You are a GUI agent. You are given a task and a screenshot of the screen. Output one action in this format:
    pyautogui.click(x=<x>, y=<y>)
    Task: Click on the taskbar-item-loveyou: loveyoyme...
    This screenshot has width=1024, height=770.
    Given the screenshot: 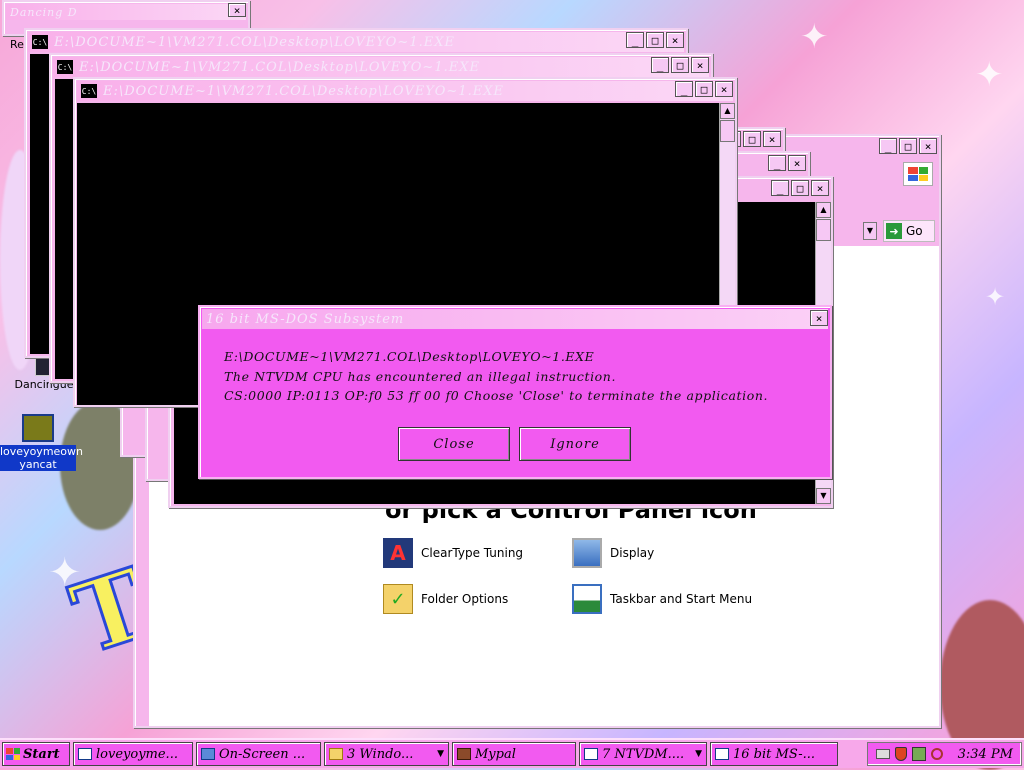 What is the action you would take?
    pyautogui.click(x=133, y=754)
    